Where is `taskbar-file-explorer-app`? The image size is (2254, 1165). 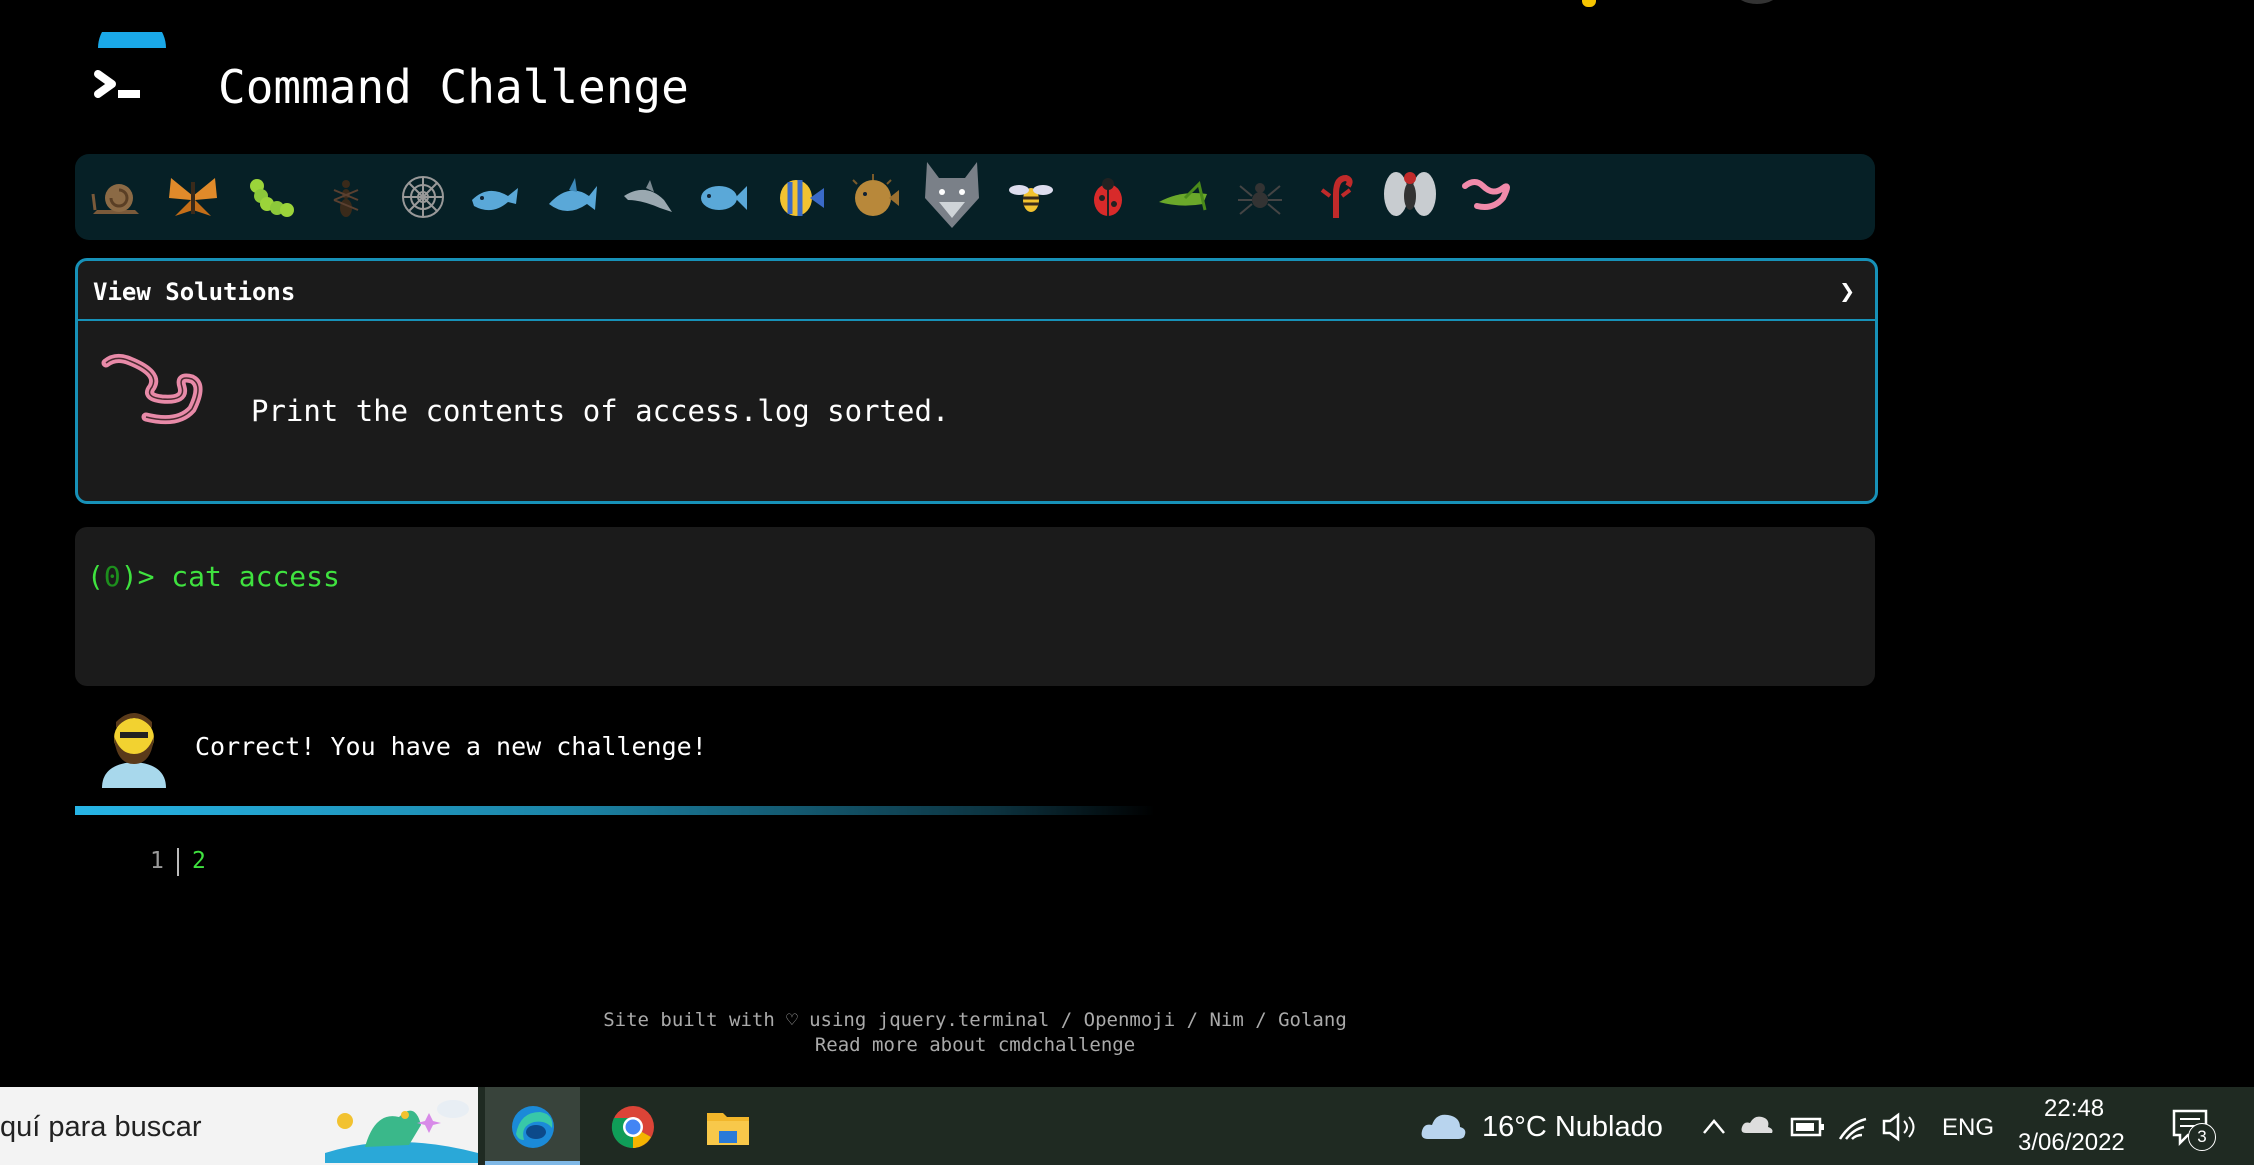
taskbar-file-explorer-app is located at coordinates (727, 1126).